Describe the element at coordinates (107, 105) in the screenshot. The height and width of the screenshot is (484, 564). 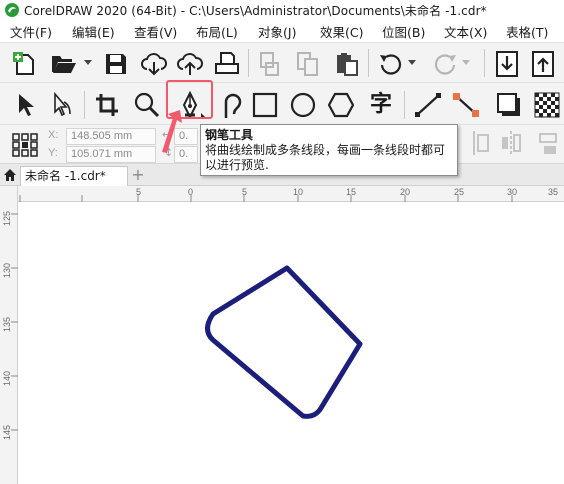
I see `crop-tool-icon` at that location.